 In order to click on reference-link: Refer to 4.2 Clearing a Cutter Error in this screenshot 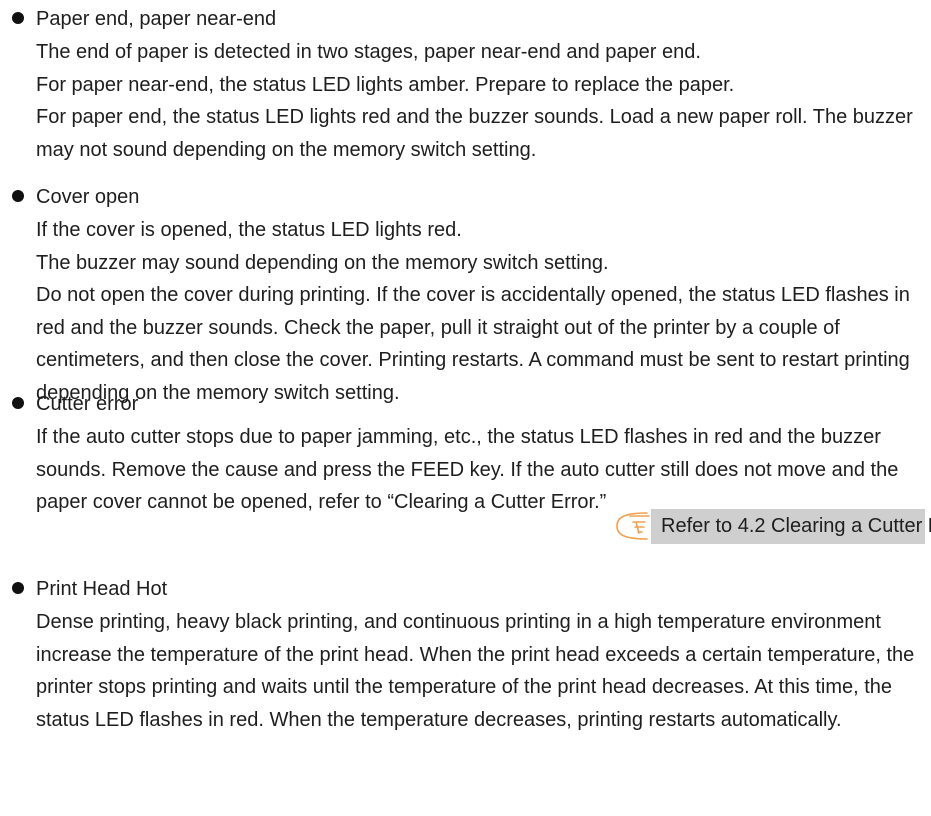, I will do `click(771, 526)`.